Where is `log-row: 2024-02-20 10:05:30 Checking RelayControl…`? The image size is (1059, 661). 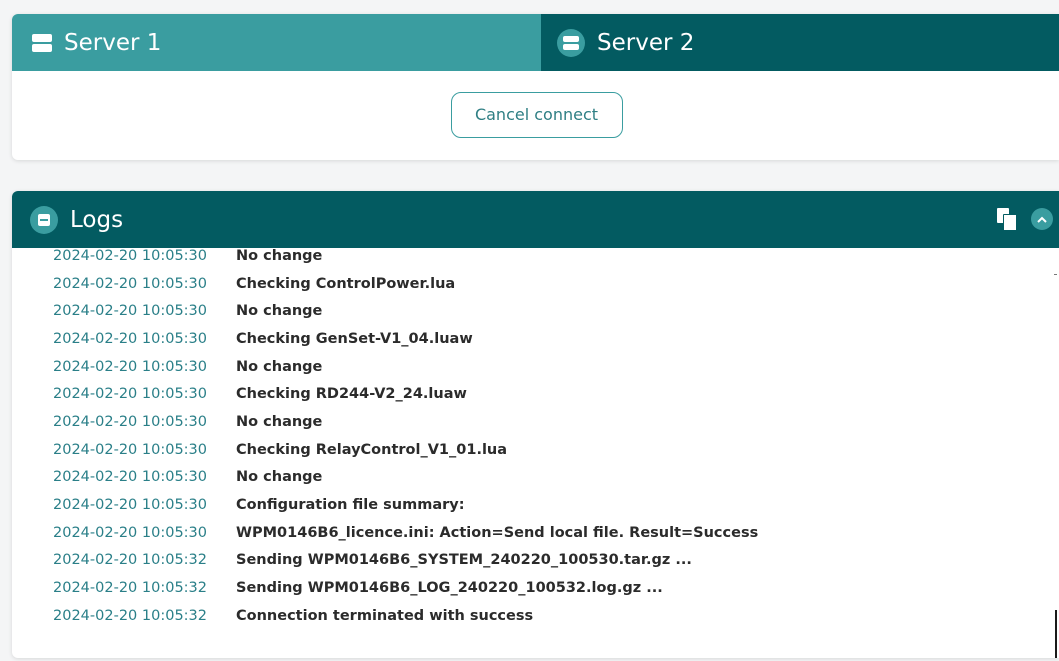 log-row: 2024-02-20 10:05:30 Checking RelayControl… is located at coordinates (546, 450).